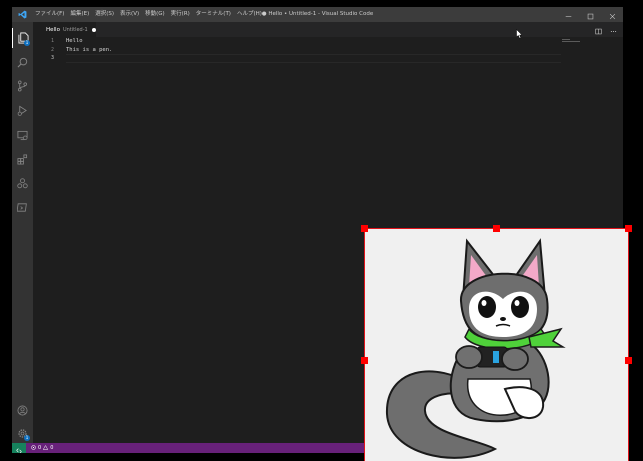  I want to click on line-number: 1, so click(52, 41).